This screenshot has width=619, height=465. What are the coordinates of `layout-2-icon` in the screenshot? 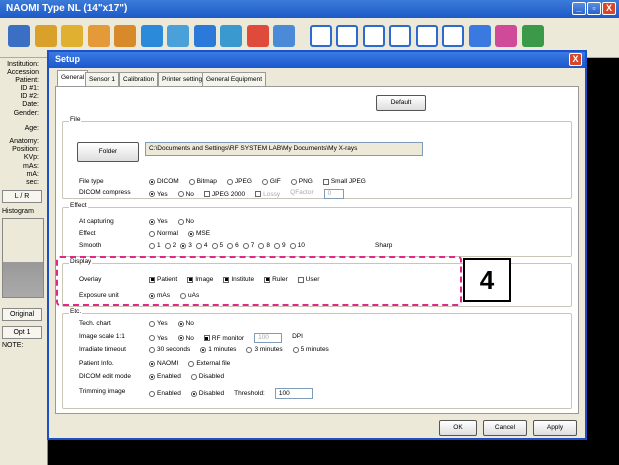 It's located at (347, 36).